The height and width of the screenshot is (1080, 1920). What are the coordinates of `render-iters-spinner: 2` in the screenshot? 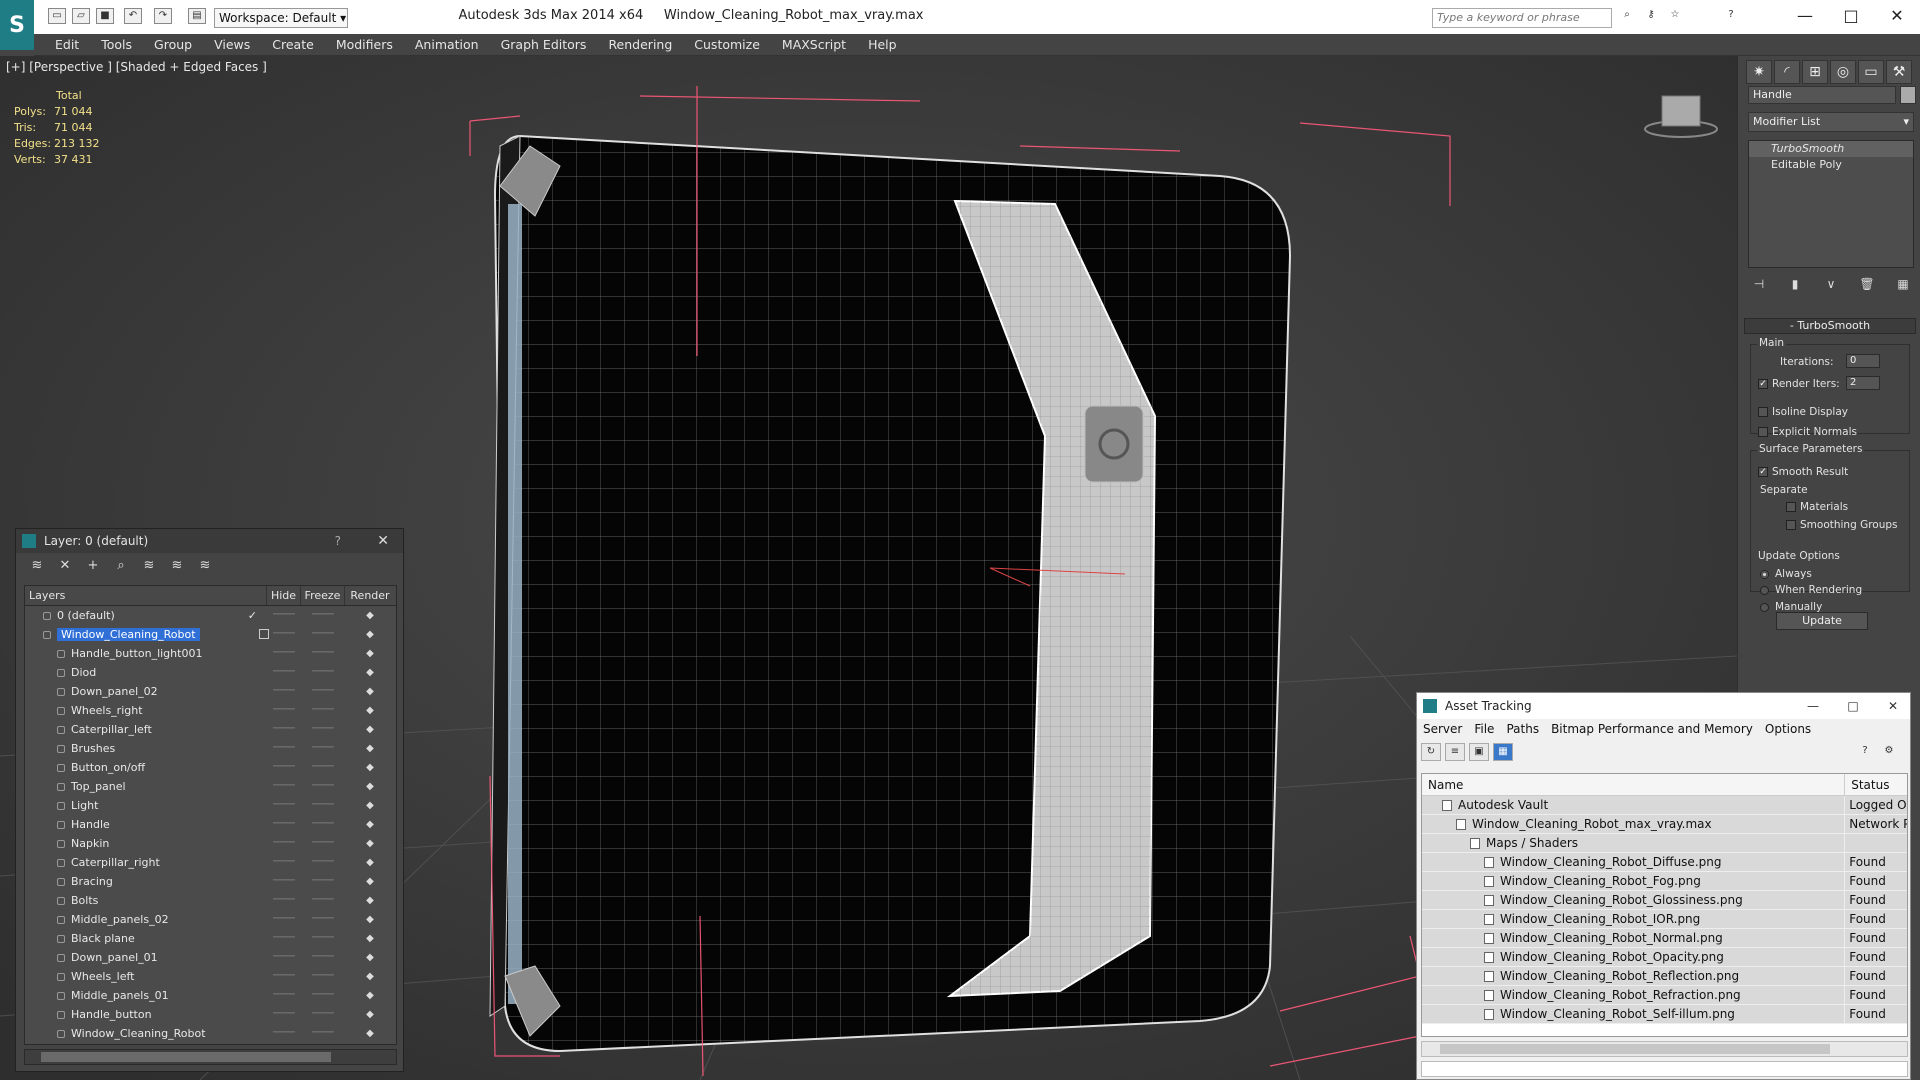 It's located at (1863, 383).